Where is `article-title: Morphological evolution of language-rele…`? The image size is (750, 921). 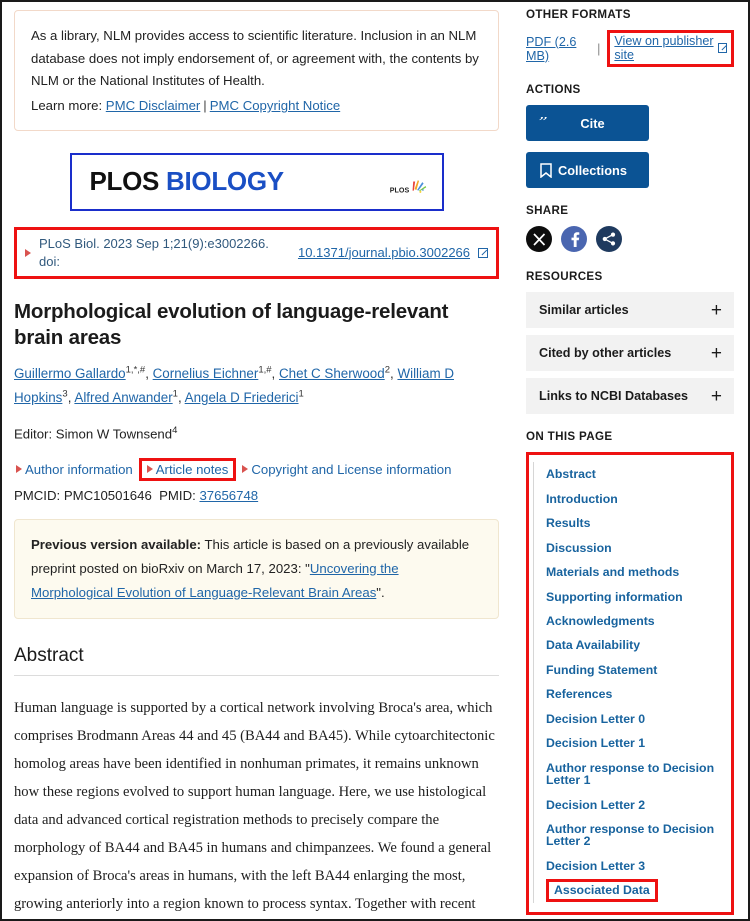
article-title: Morphological evolution of language-rele… is located at coordinates (231, 324).